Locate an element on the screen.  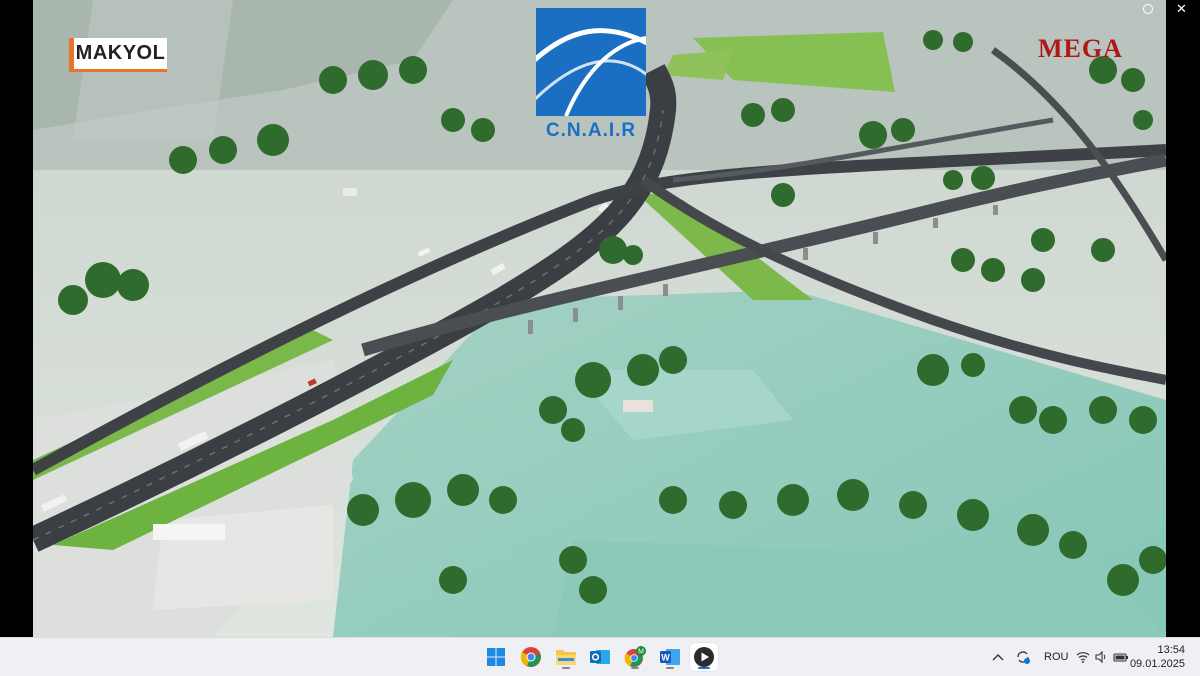
tray-volume is located at coordinates (1102, 657).